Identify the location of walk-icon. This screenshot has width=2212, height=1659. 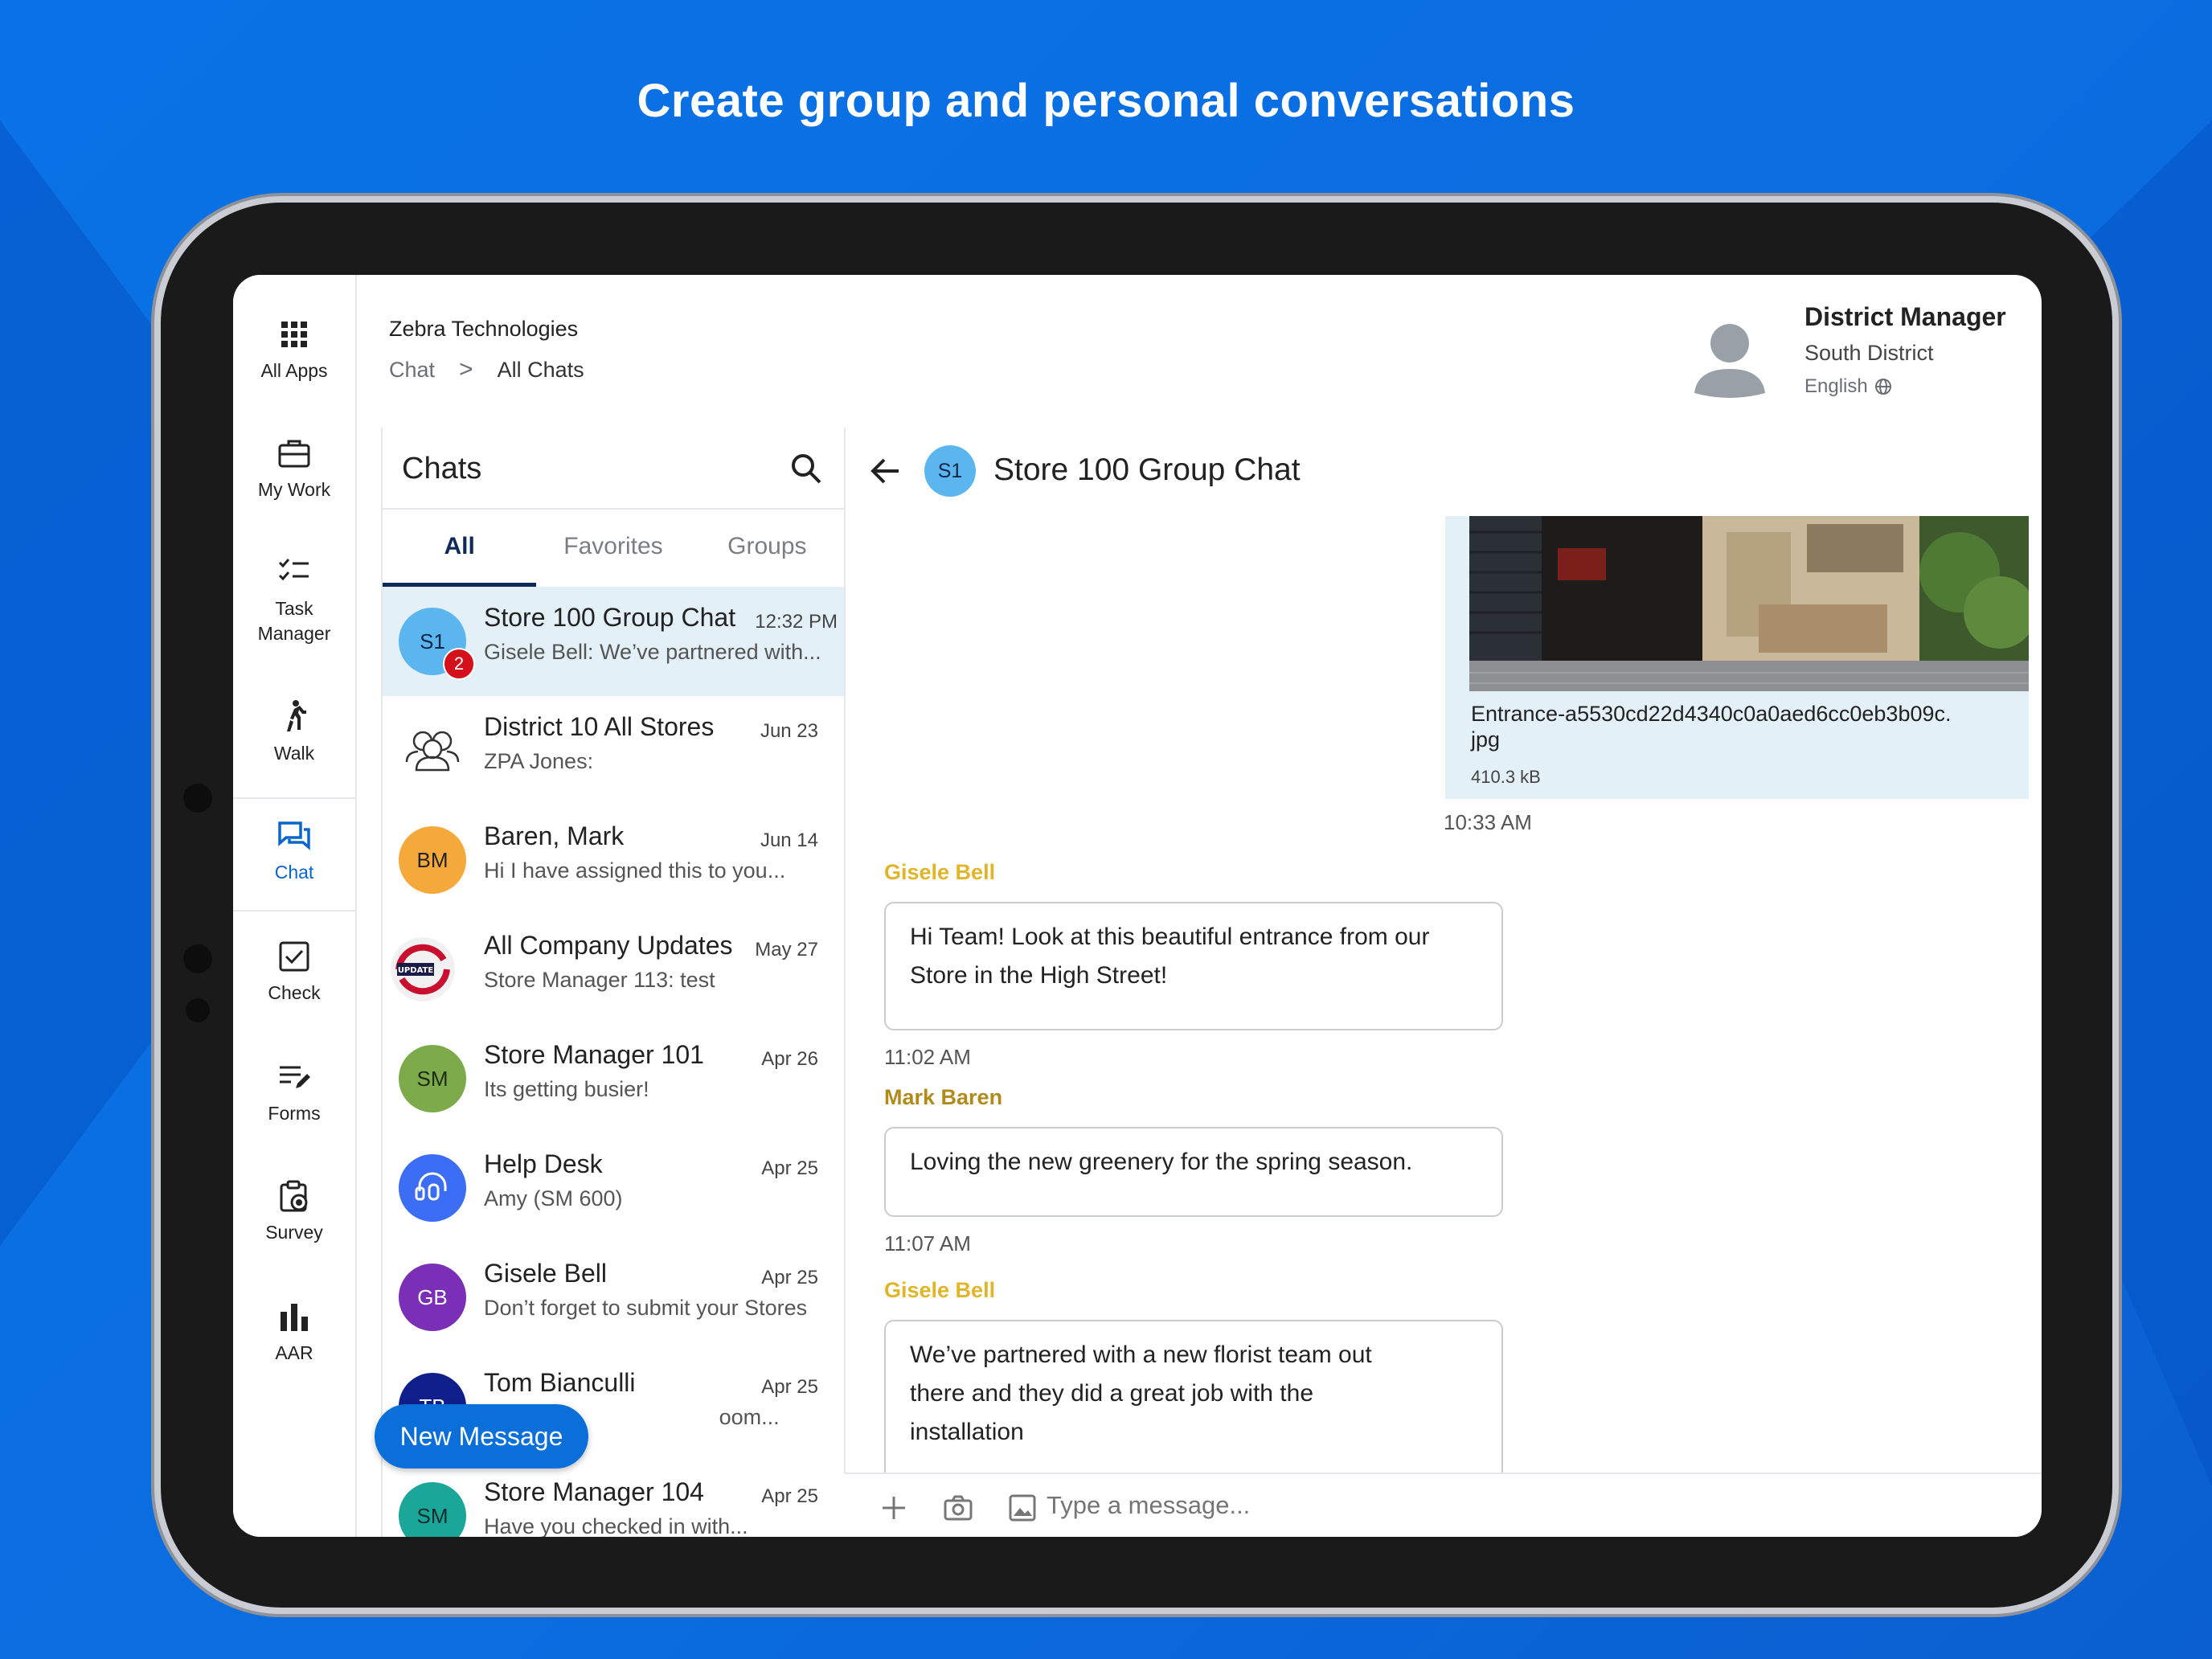
(296, 715).